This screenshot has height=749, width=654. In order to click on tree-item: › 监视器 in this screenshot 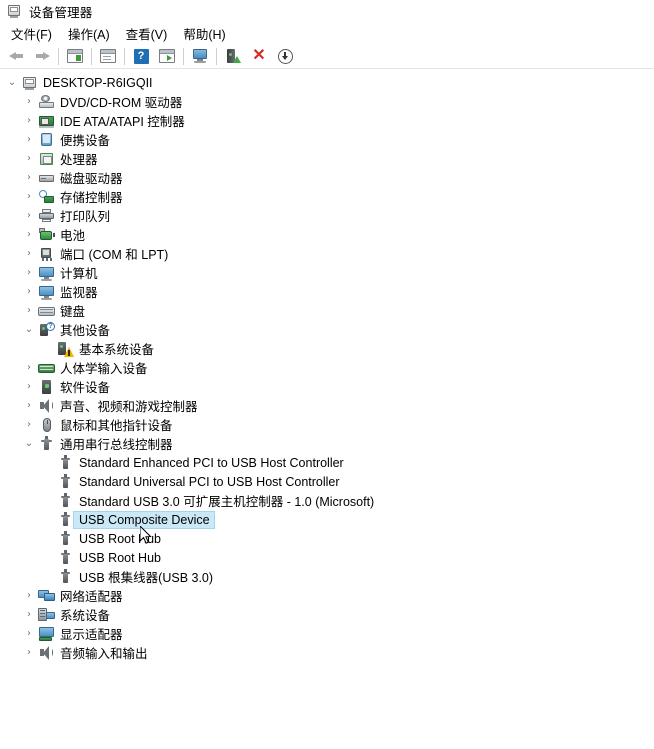, I will do `click(327, 291)`.